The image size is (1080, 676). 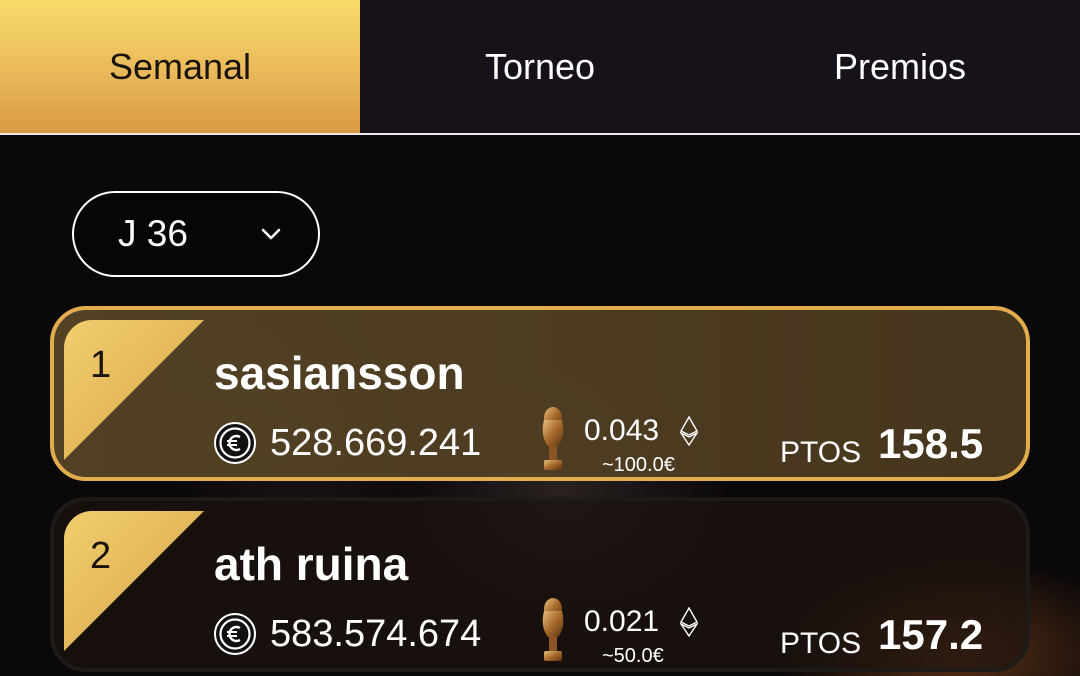 I want to click on eth-prize: 0.021, so click(x=622, y=621).